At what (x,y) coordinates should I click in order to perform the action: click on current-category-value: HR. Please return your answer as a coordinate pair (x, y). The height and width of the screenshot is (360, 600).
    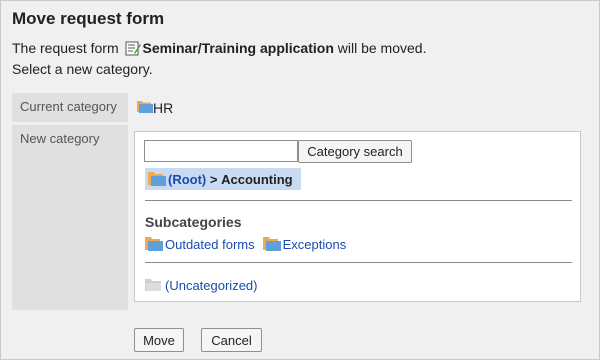
    Looking at the image, I should click on (153, 107).